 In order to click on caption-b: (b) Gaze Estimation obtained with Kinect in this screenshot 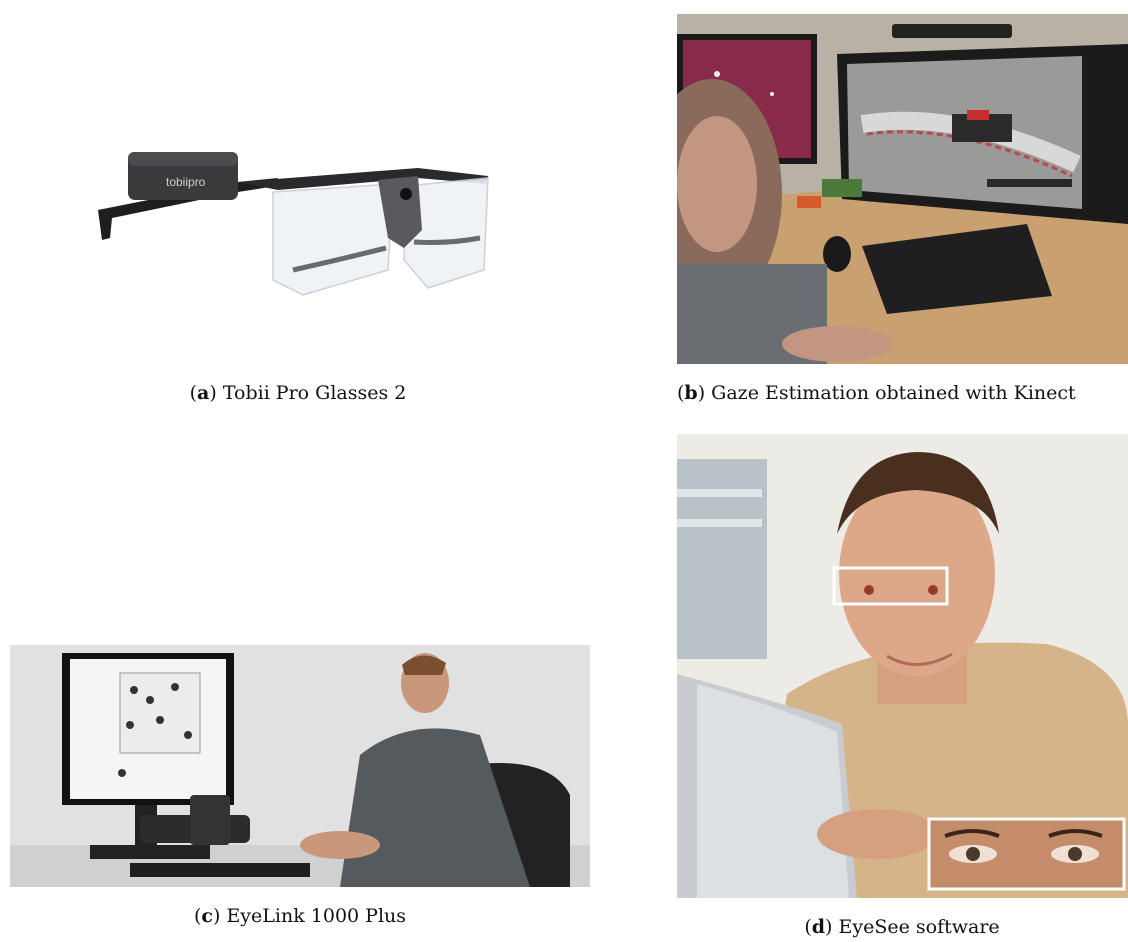, I will do `click(876, 393)`.